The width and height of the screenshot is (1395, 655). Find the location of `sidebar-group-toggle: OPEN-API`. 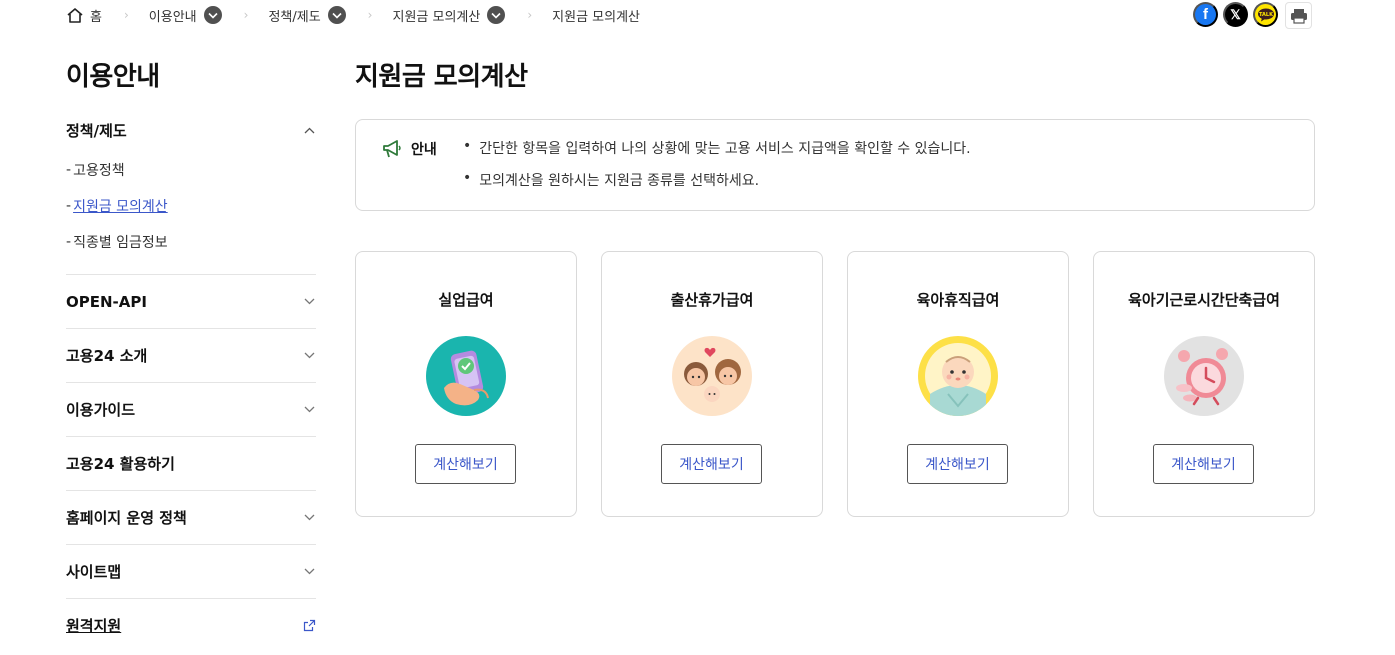

sidebar-group-toggle: OPEN-API is located at coordinates (191, 301).